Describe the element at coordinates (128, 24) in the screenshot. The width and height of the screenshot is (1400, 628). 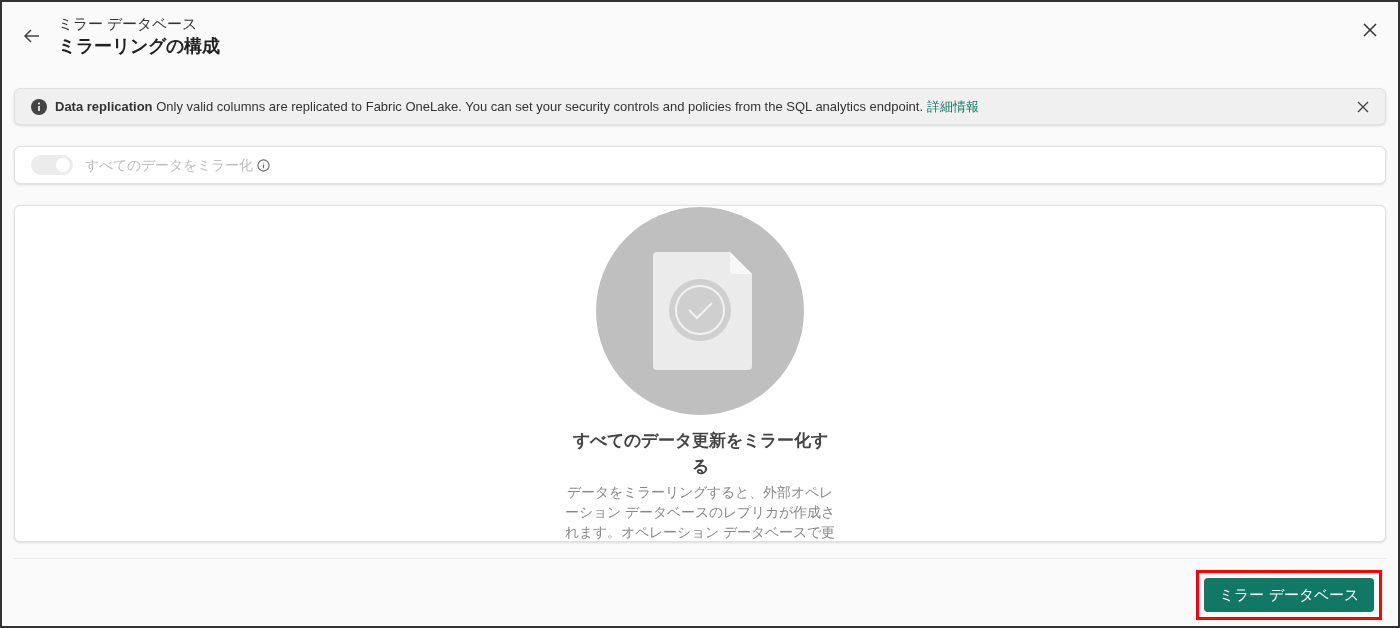
I see `page-subtitle: ミラー データベース` at that location.